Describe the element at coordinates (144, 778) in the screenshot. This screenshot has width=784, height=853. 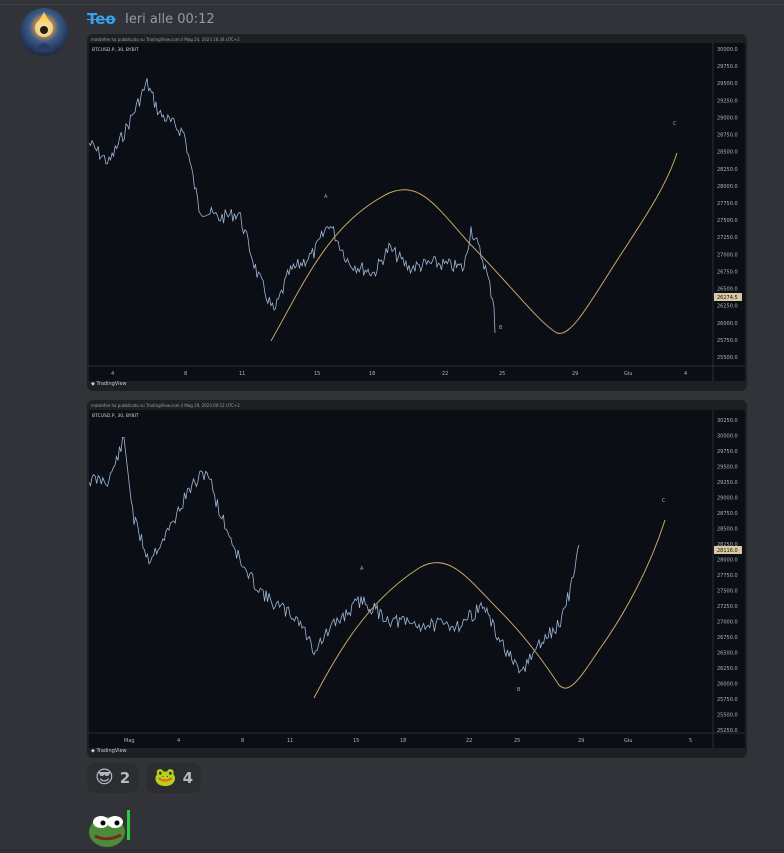
I see `reactions-bar: 😎 2 🐸 4` at that location.